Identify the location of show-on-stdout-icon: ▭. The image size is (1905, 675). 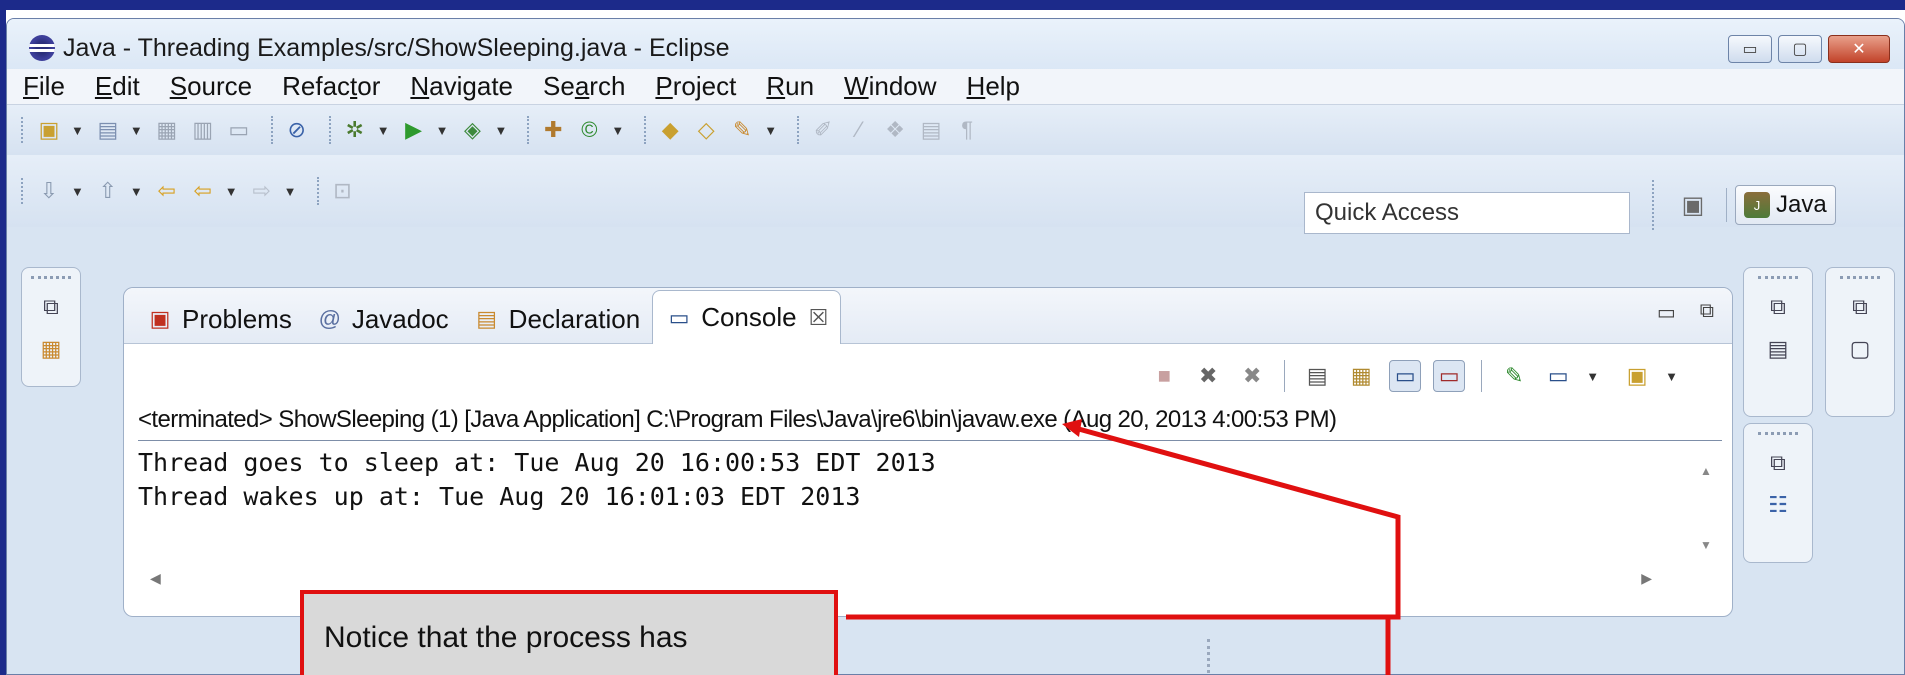
(1405, 376).